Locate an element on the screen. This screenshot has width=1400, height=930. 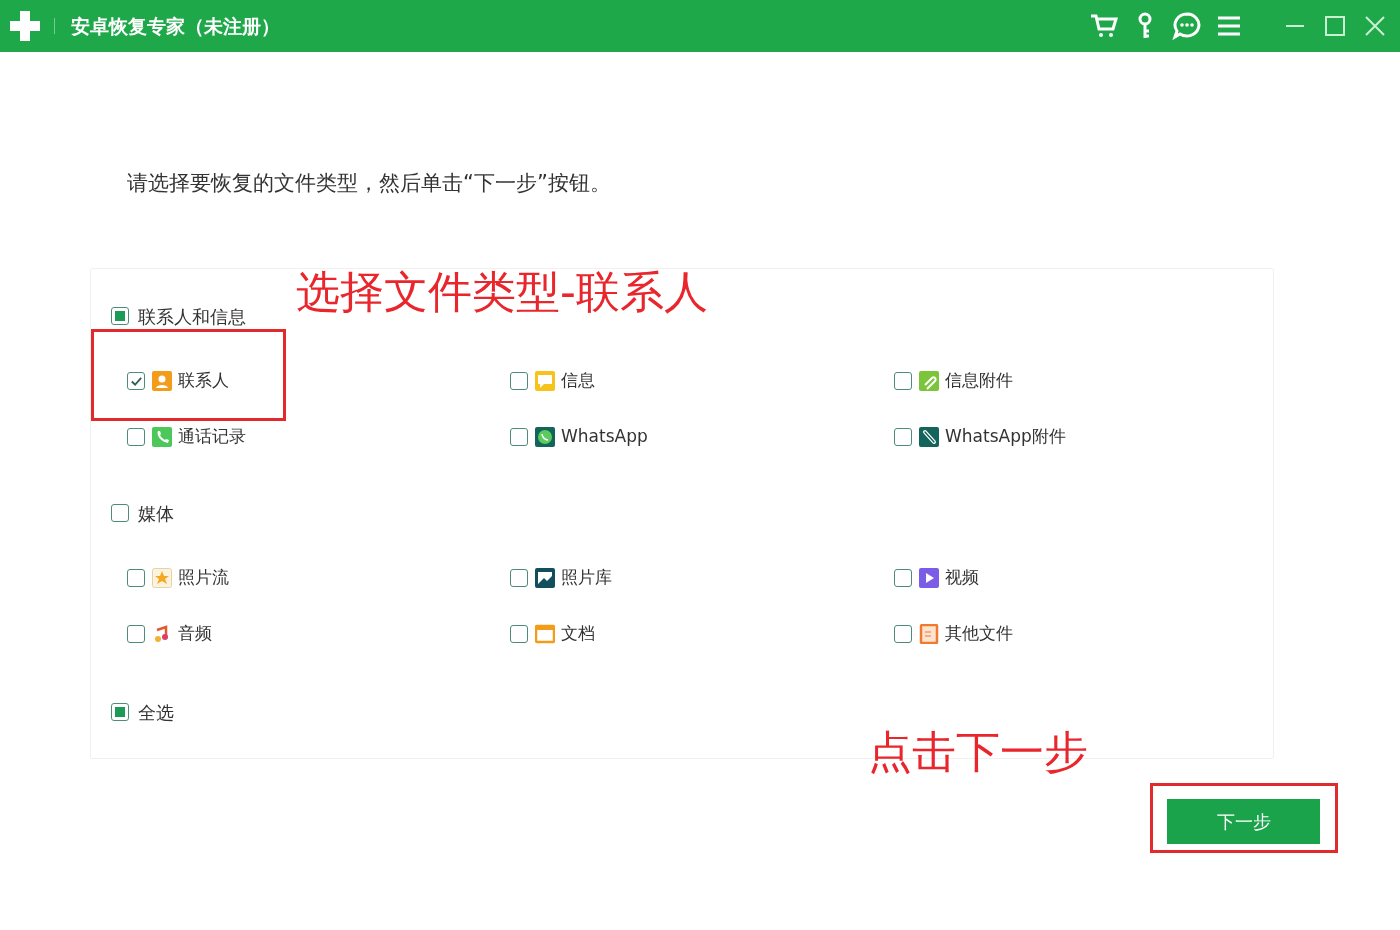
annotation-text: 选择文件类型-联系人 is located at coordinates (502, 292).